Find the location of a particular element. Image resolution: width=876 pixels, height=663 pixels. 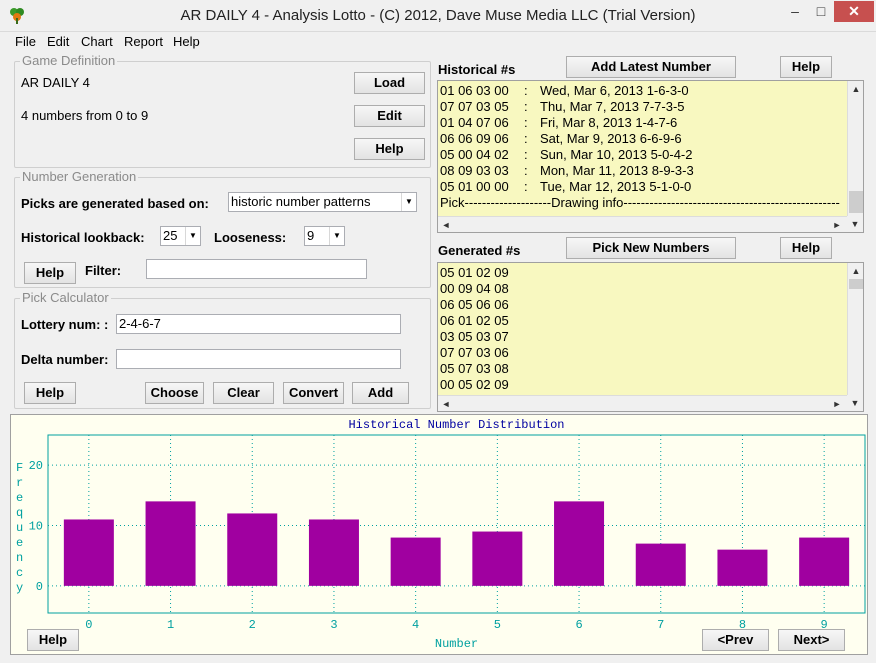

y-tick-label: 20 is located at coordinates (36, 466).